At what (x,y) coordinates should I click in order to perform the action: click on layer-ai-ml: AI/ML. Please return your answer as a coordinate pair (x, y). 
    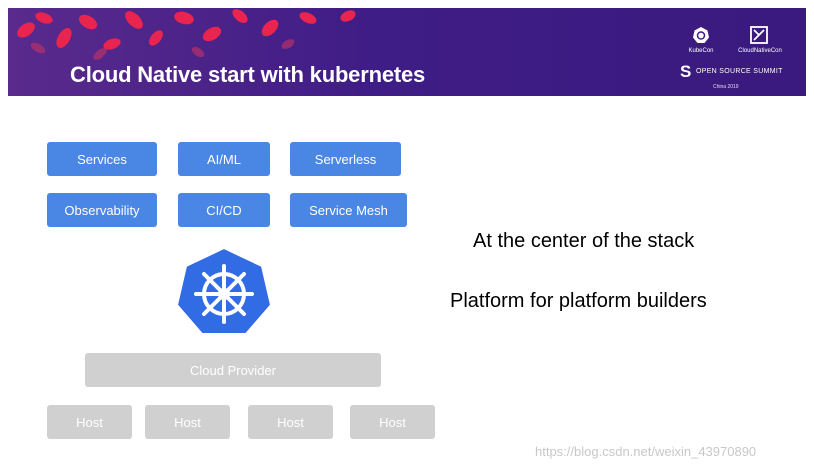
    Looking at the image, I should click on (224, 159).